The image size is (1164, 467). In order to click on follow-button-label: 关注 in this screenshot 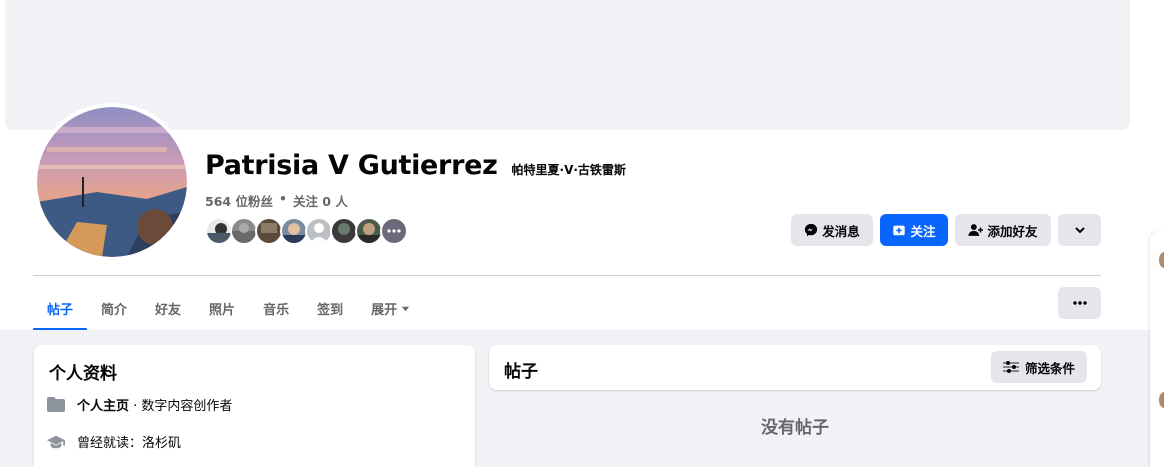, I will do `click(923, 231)`.